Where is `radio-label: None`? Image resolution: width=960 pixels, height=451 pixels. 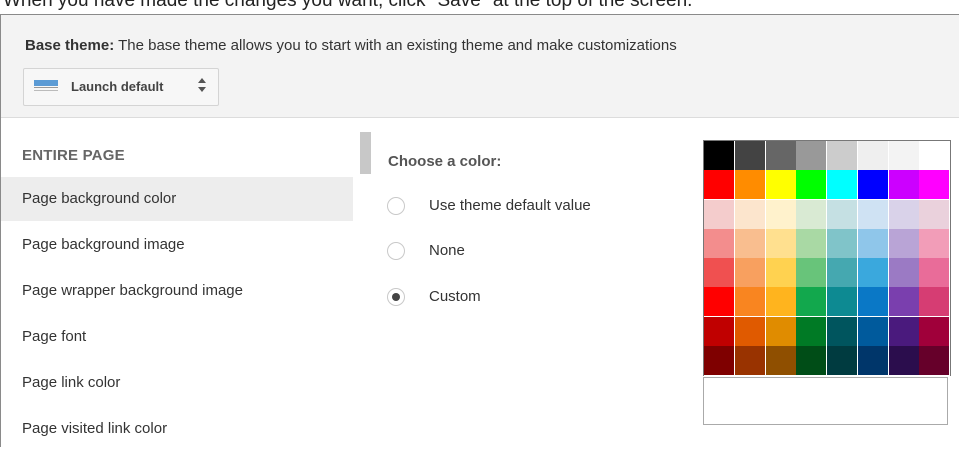 radio-label: None is located at coordinates (447, 250).